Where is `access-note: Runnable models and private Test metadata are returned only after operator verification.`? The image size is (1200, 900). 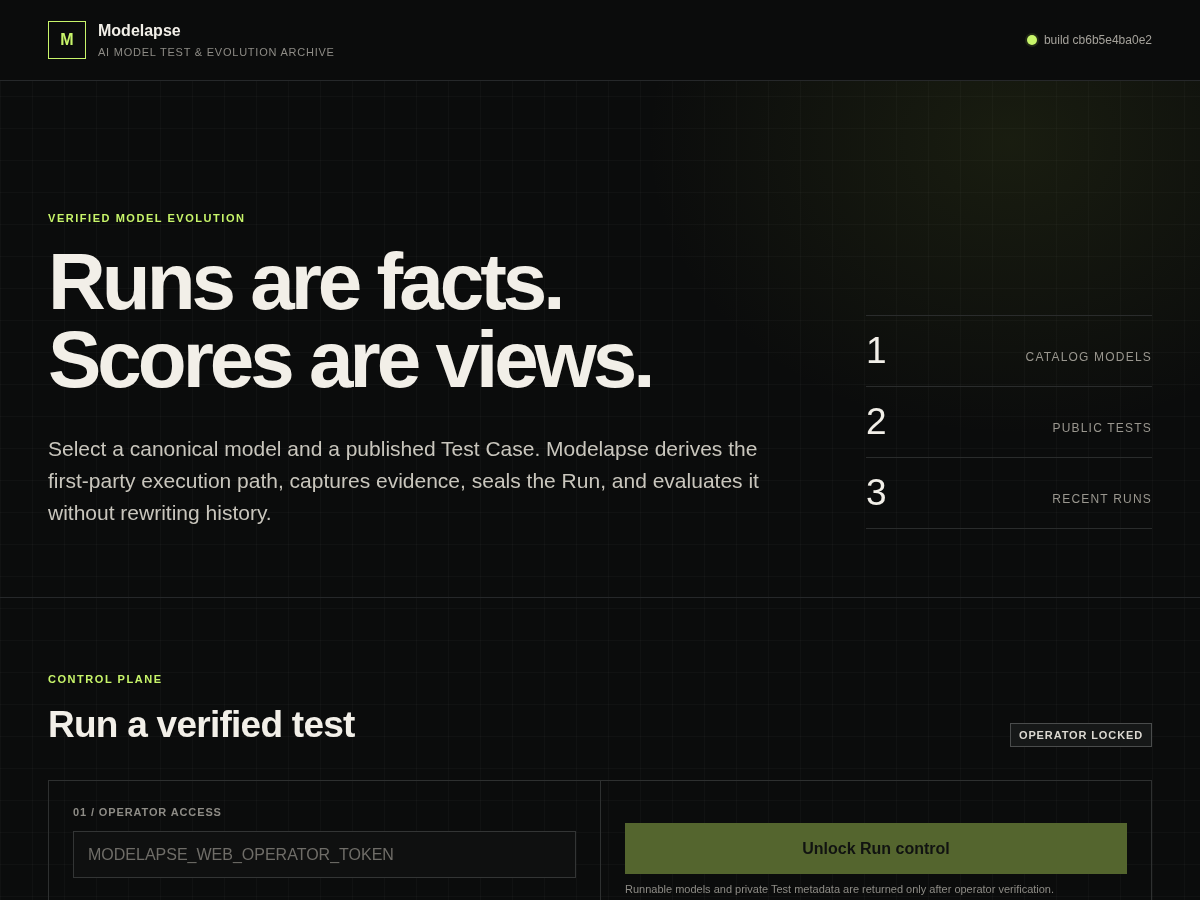
access-note: Runnable models and private Test metadata are returned only after operator verification. is located at coordinates (840, 889).